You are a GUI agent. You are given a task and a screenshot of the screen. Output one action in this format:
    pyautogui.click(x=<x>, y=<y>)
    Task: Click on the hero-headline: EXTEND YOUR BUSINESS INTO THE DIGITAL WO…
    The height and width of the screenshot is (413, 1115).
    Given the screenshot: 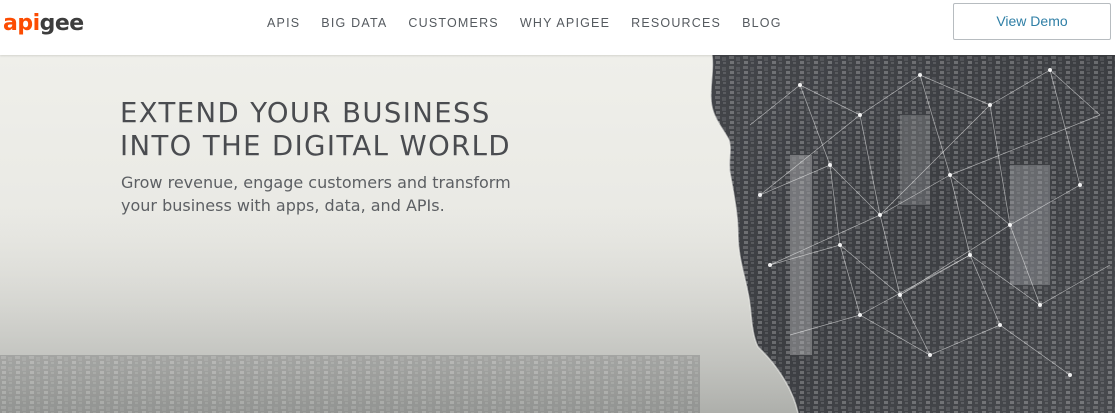 What is the action you would take?
    pyautogui.click(x=315, y=130)
    